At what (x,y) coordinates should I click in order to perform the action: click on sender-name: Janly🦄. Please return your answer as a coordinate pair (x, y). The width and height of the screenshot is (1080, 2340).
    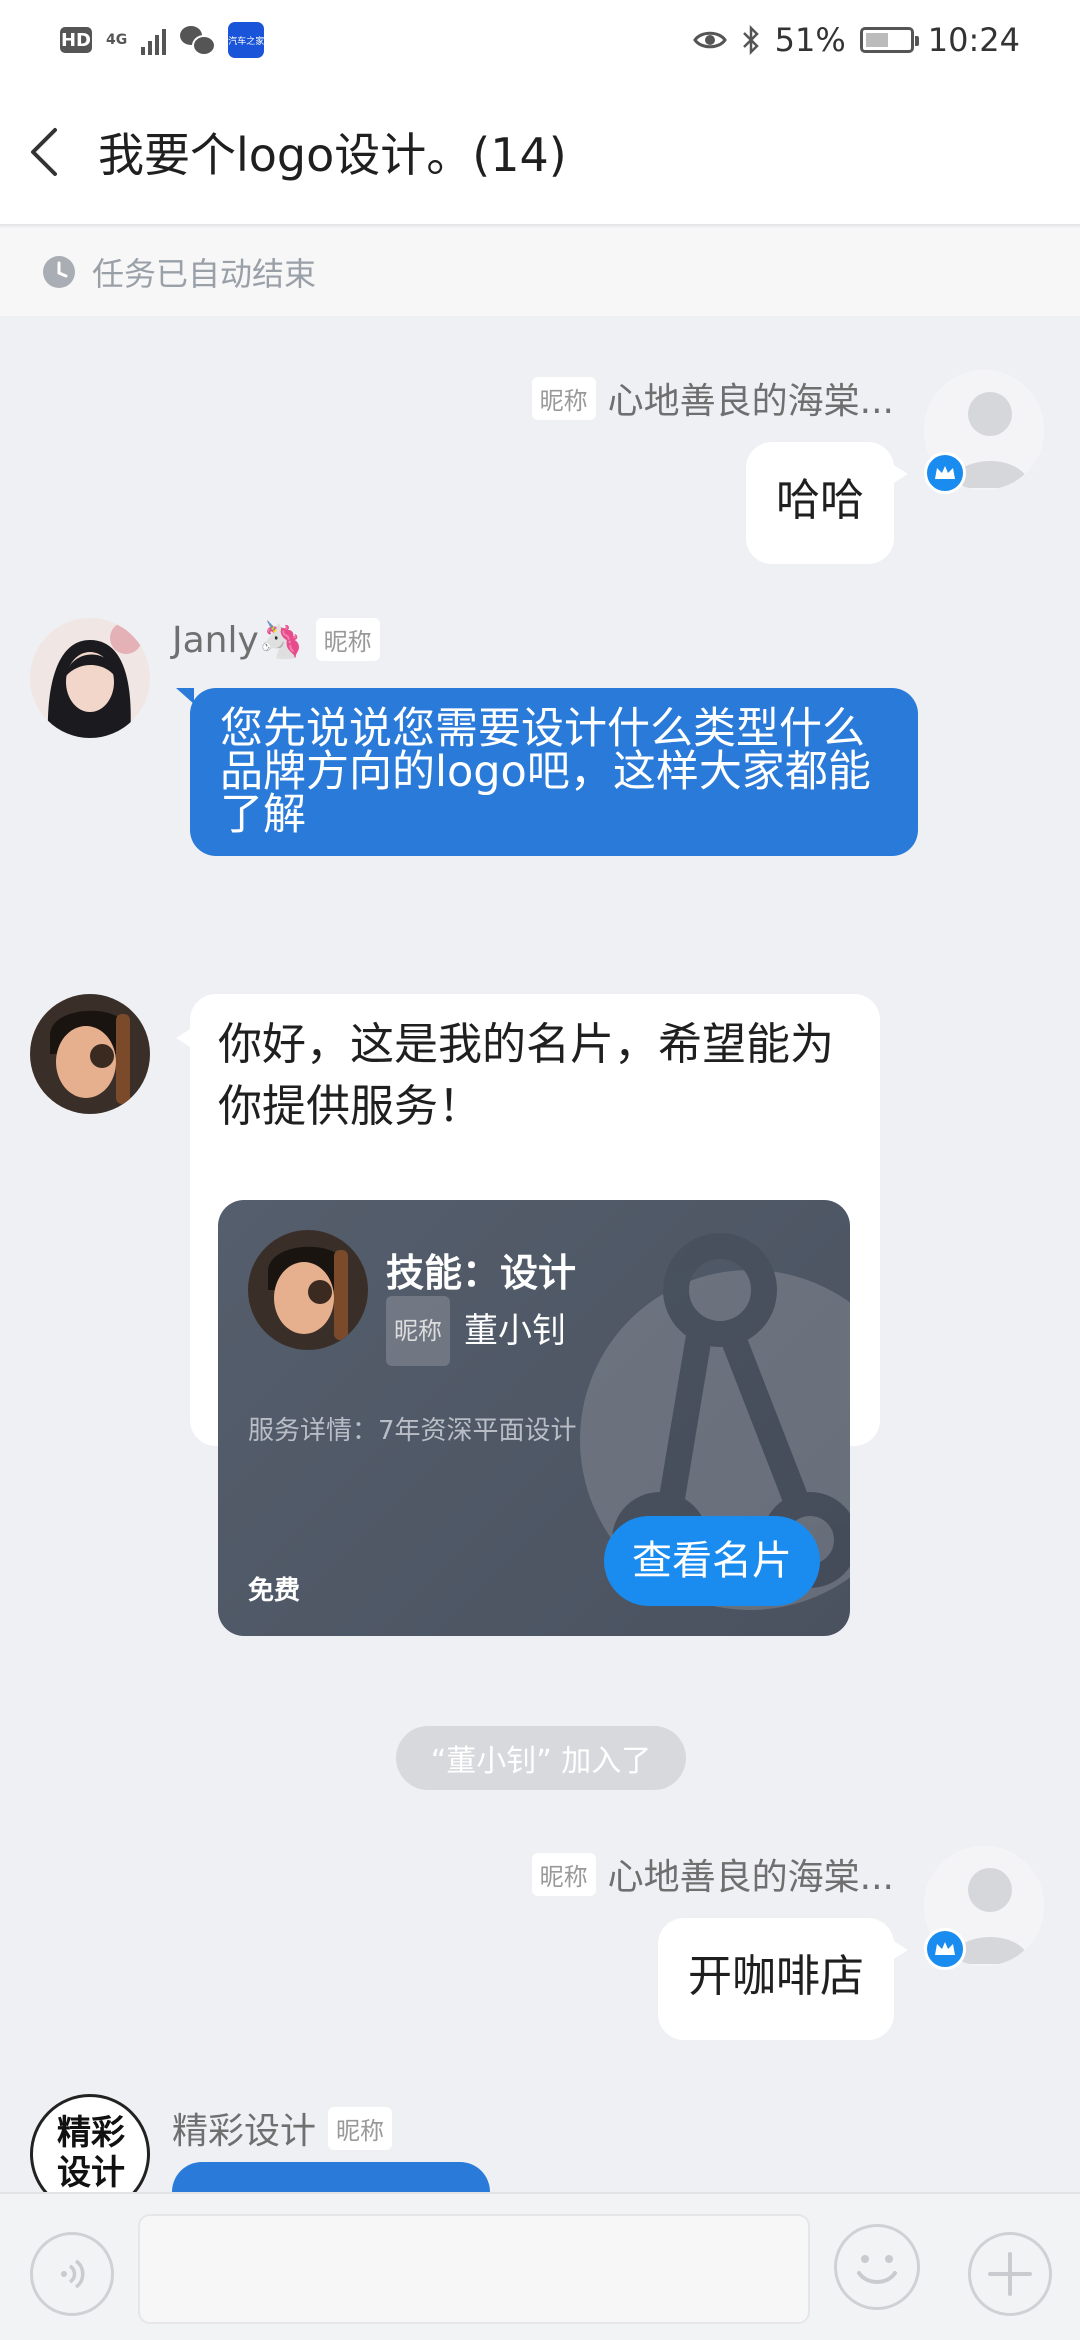
    Looking at the image, I should click on (238, 640).